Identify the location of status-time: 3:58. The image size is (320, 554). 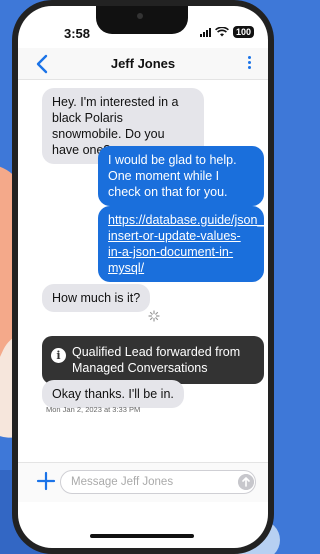
(77, 33).